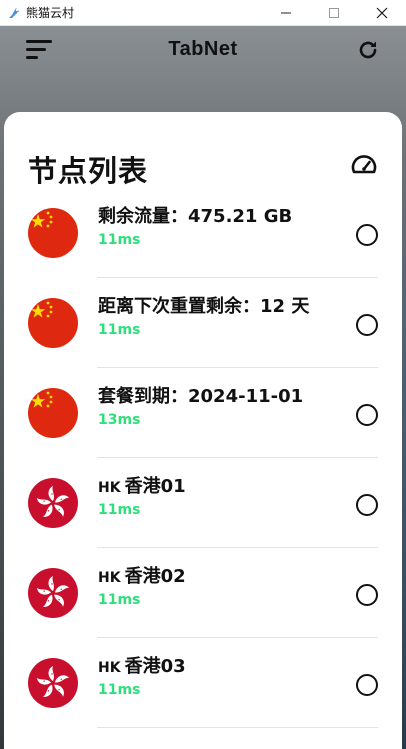 Image resolution: width=406 pixels, height=749 pixels. Describe the element at coordinates (155, 486) in the screenshot. I see `node-label: 香港01` at that location.